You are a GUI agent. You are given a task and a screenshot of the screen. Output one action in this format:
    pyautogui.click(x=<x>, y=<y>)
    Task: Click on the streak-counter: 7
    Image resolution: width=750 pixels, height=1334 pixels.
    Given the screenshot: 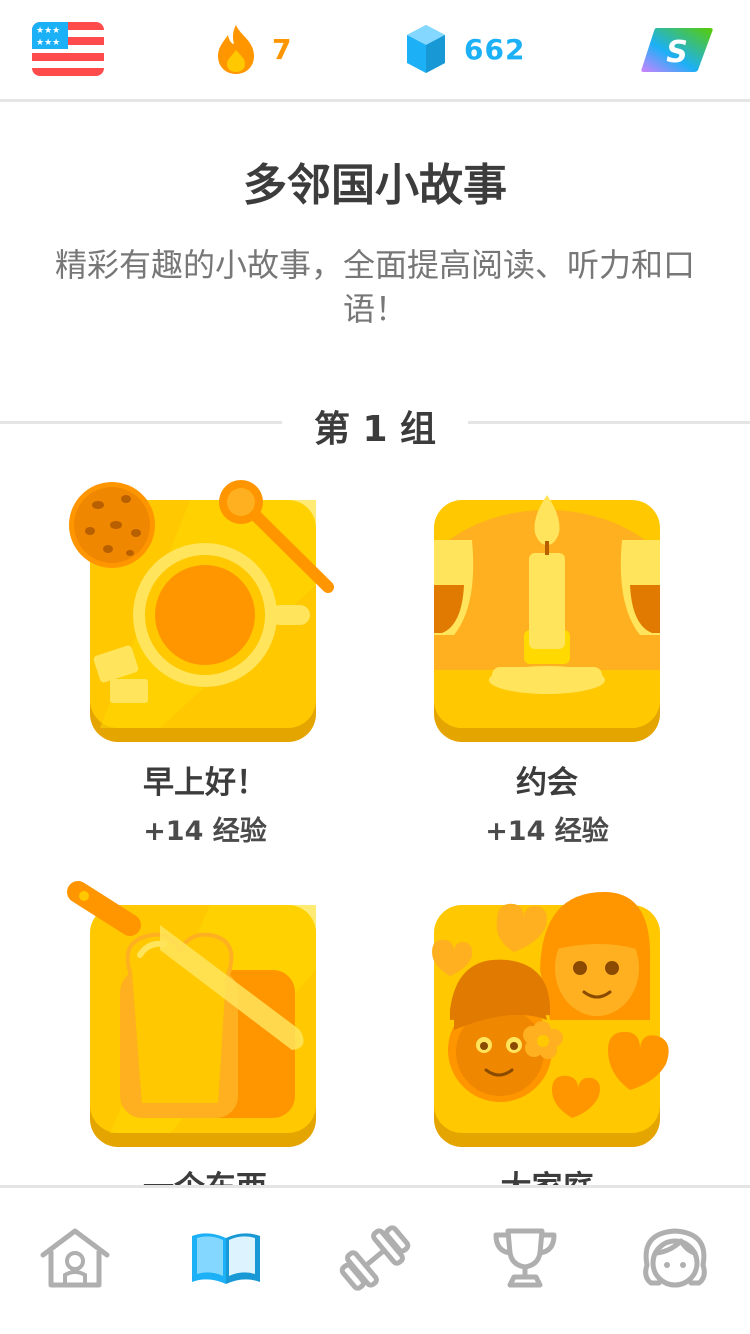 What is the action you would take?
    pyautogui.click(x=252, y=49)
    